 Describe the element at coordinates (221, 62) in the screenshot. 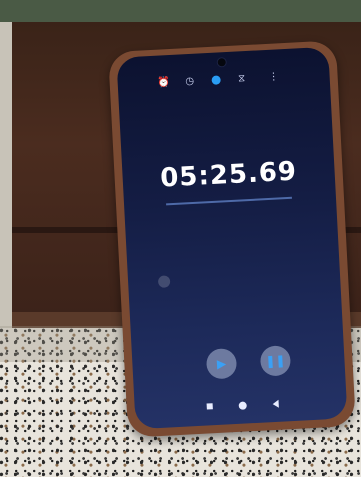

I see `front-camera` at that location.